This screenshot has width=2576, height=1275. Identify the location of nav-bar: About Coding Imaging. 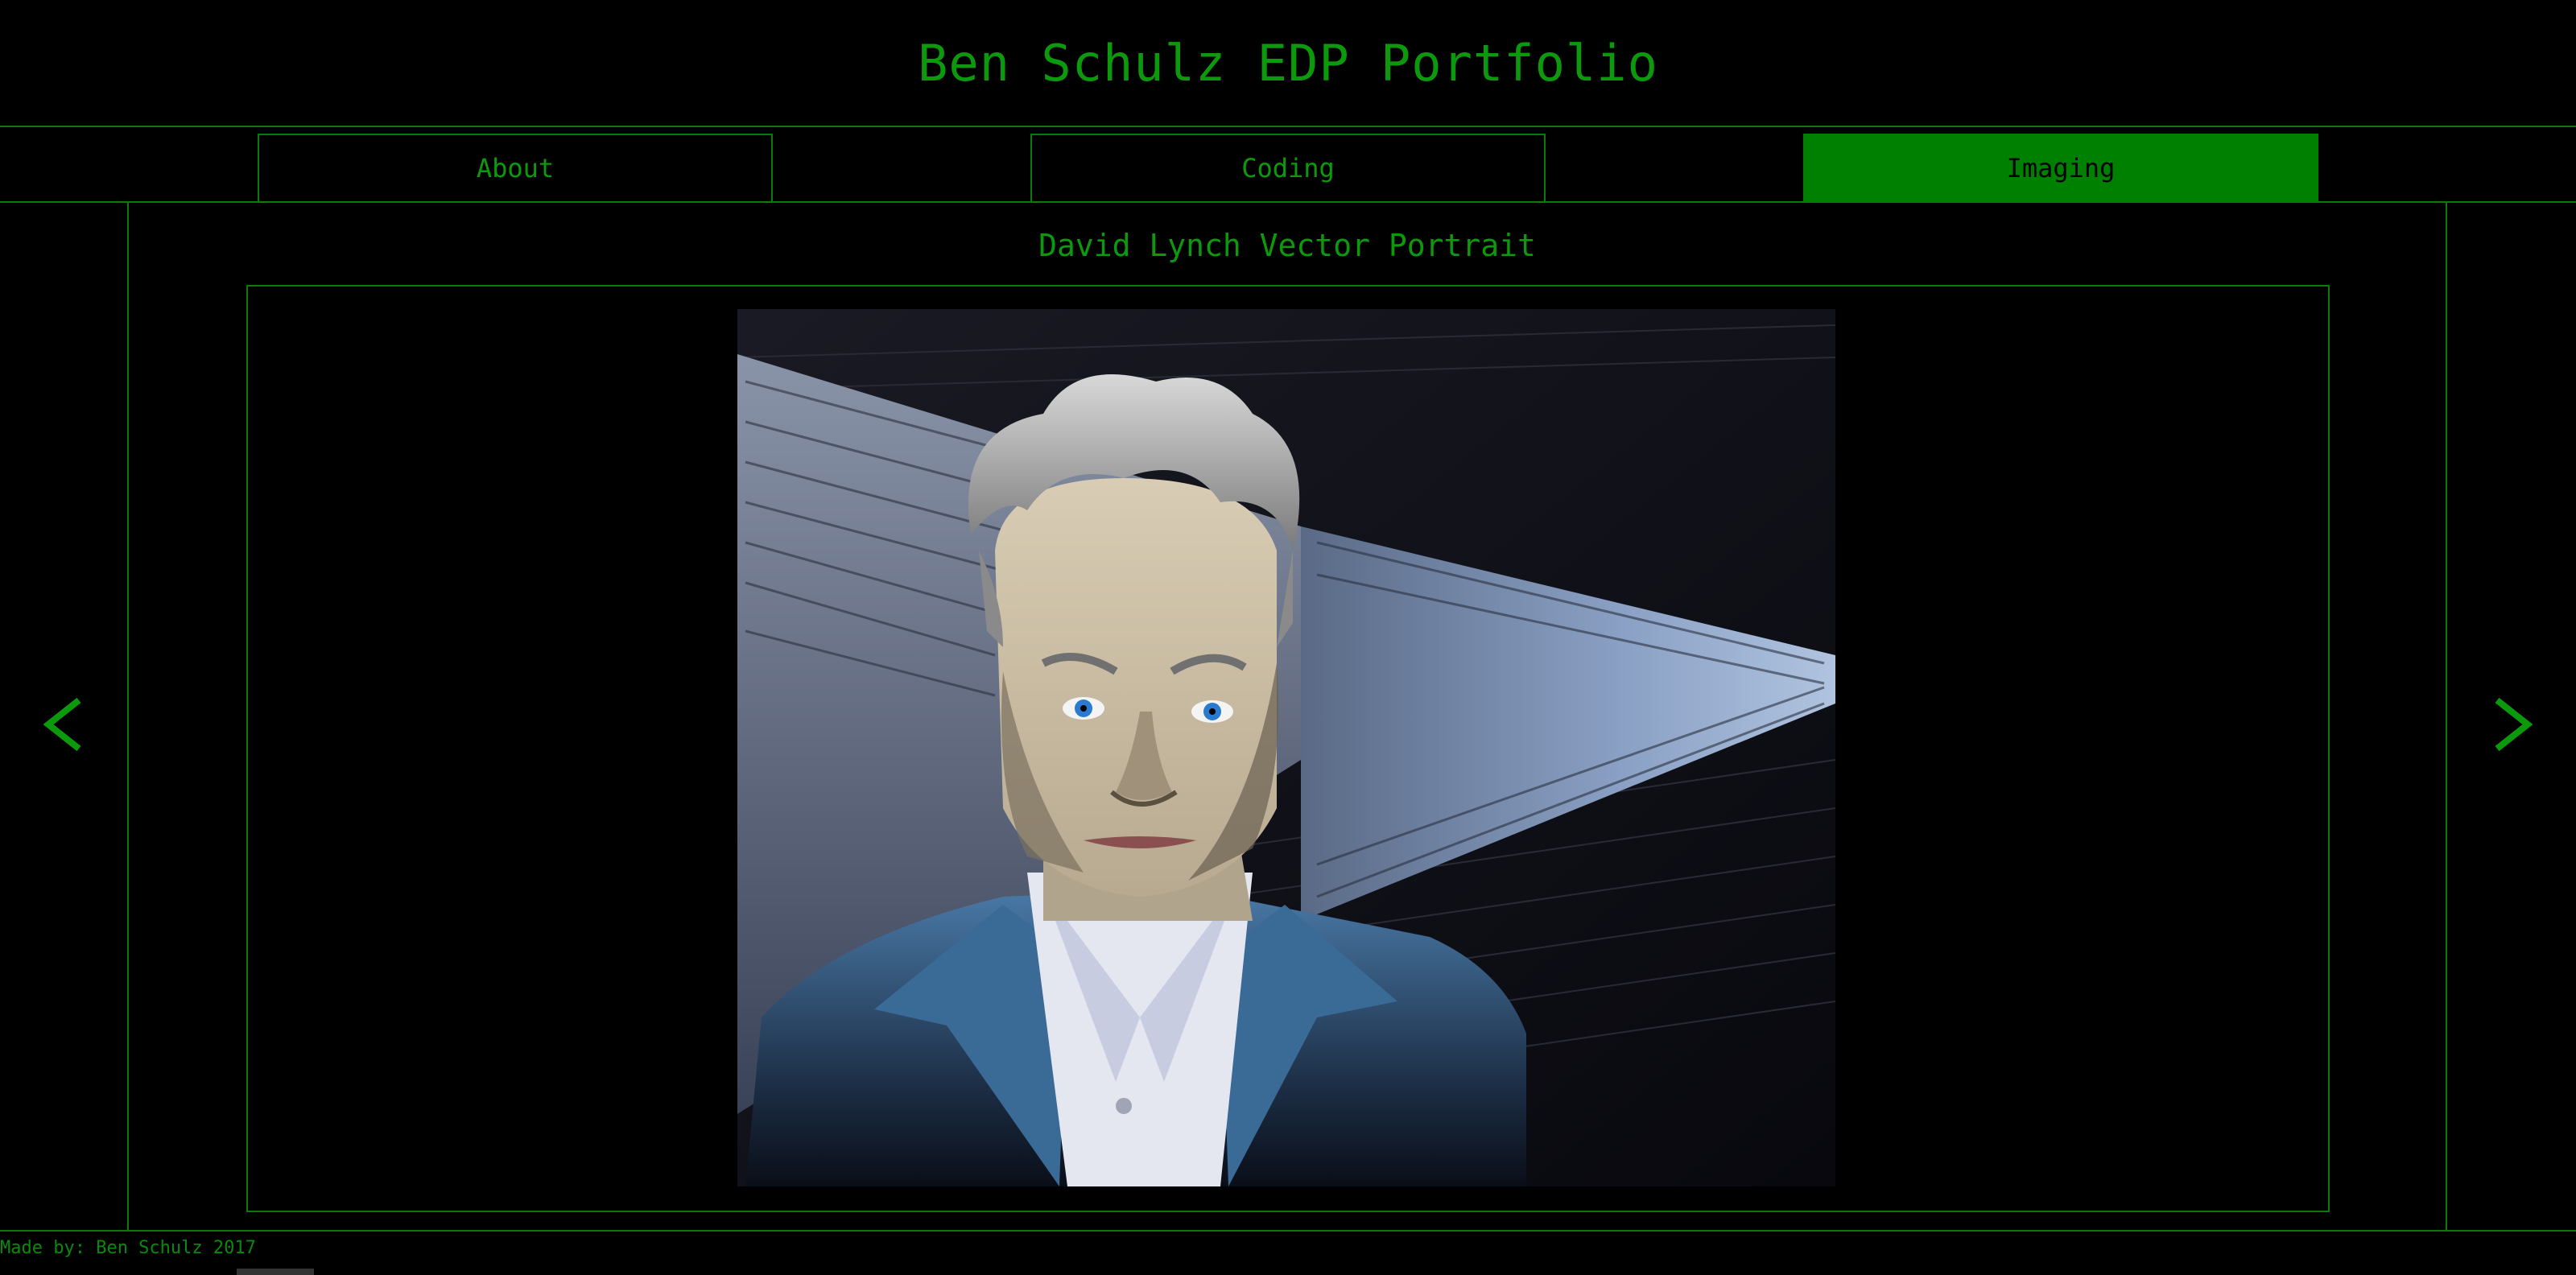
(1288, 164).